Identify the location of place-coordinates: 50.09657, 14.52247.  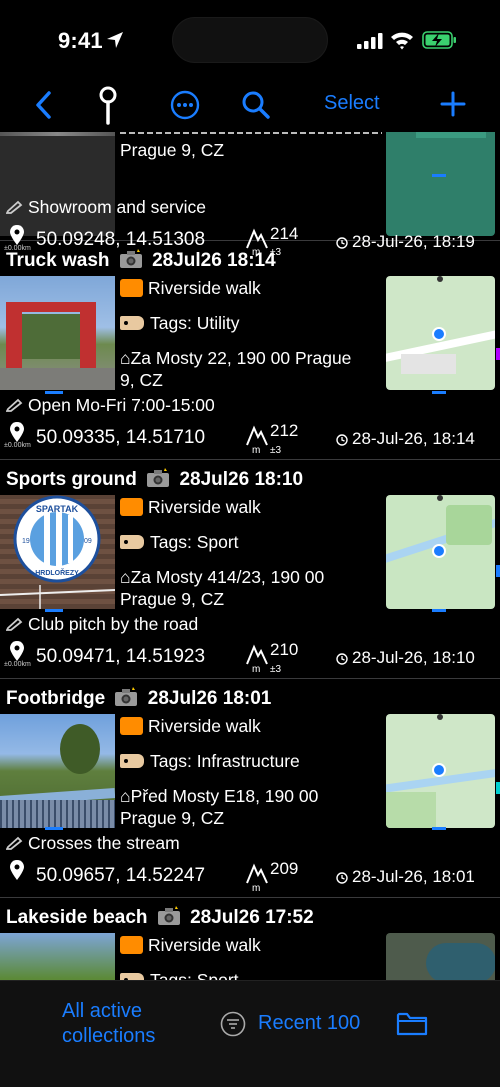
(120, 876).